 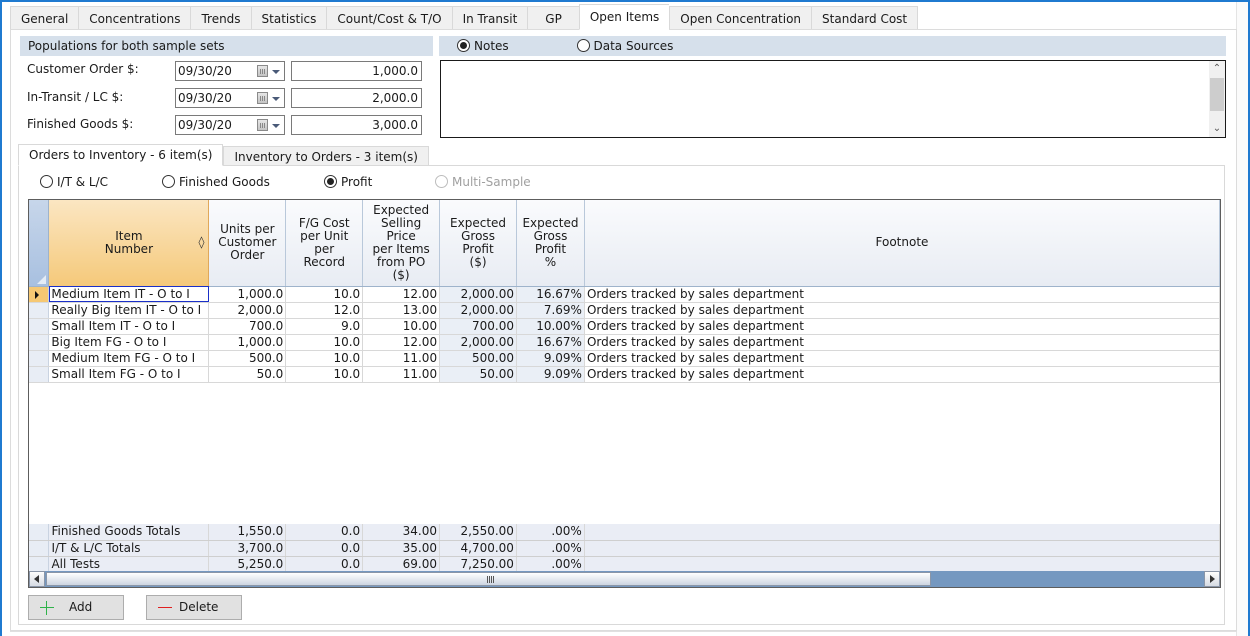 What do you see at coordinates (39, 243) in the screenshot?
I see `select-all-corner` at bounding box center [39, 243].